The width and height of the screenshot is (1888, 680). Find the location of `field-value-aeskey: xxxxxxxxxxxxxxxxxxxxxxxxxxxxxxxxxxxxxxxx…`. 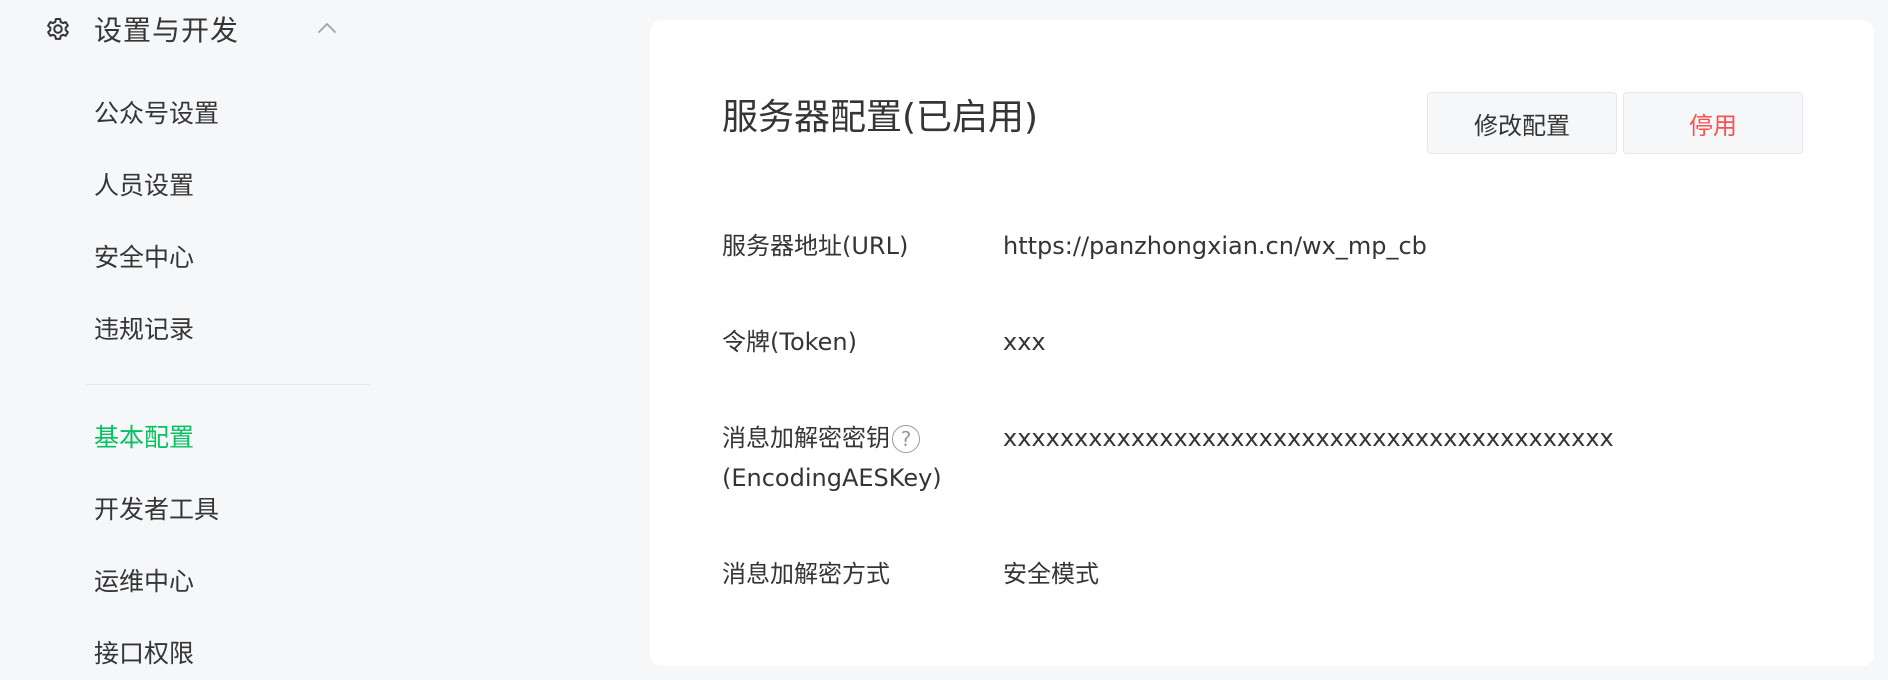

field-value-aeskey: xxxxxxxxxxxxxxxxxxxxxxxxxxxxxxxxxxxxxxxx… is located at coordinates (1308, 438).